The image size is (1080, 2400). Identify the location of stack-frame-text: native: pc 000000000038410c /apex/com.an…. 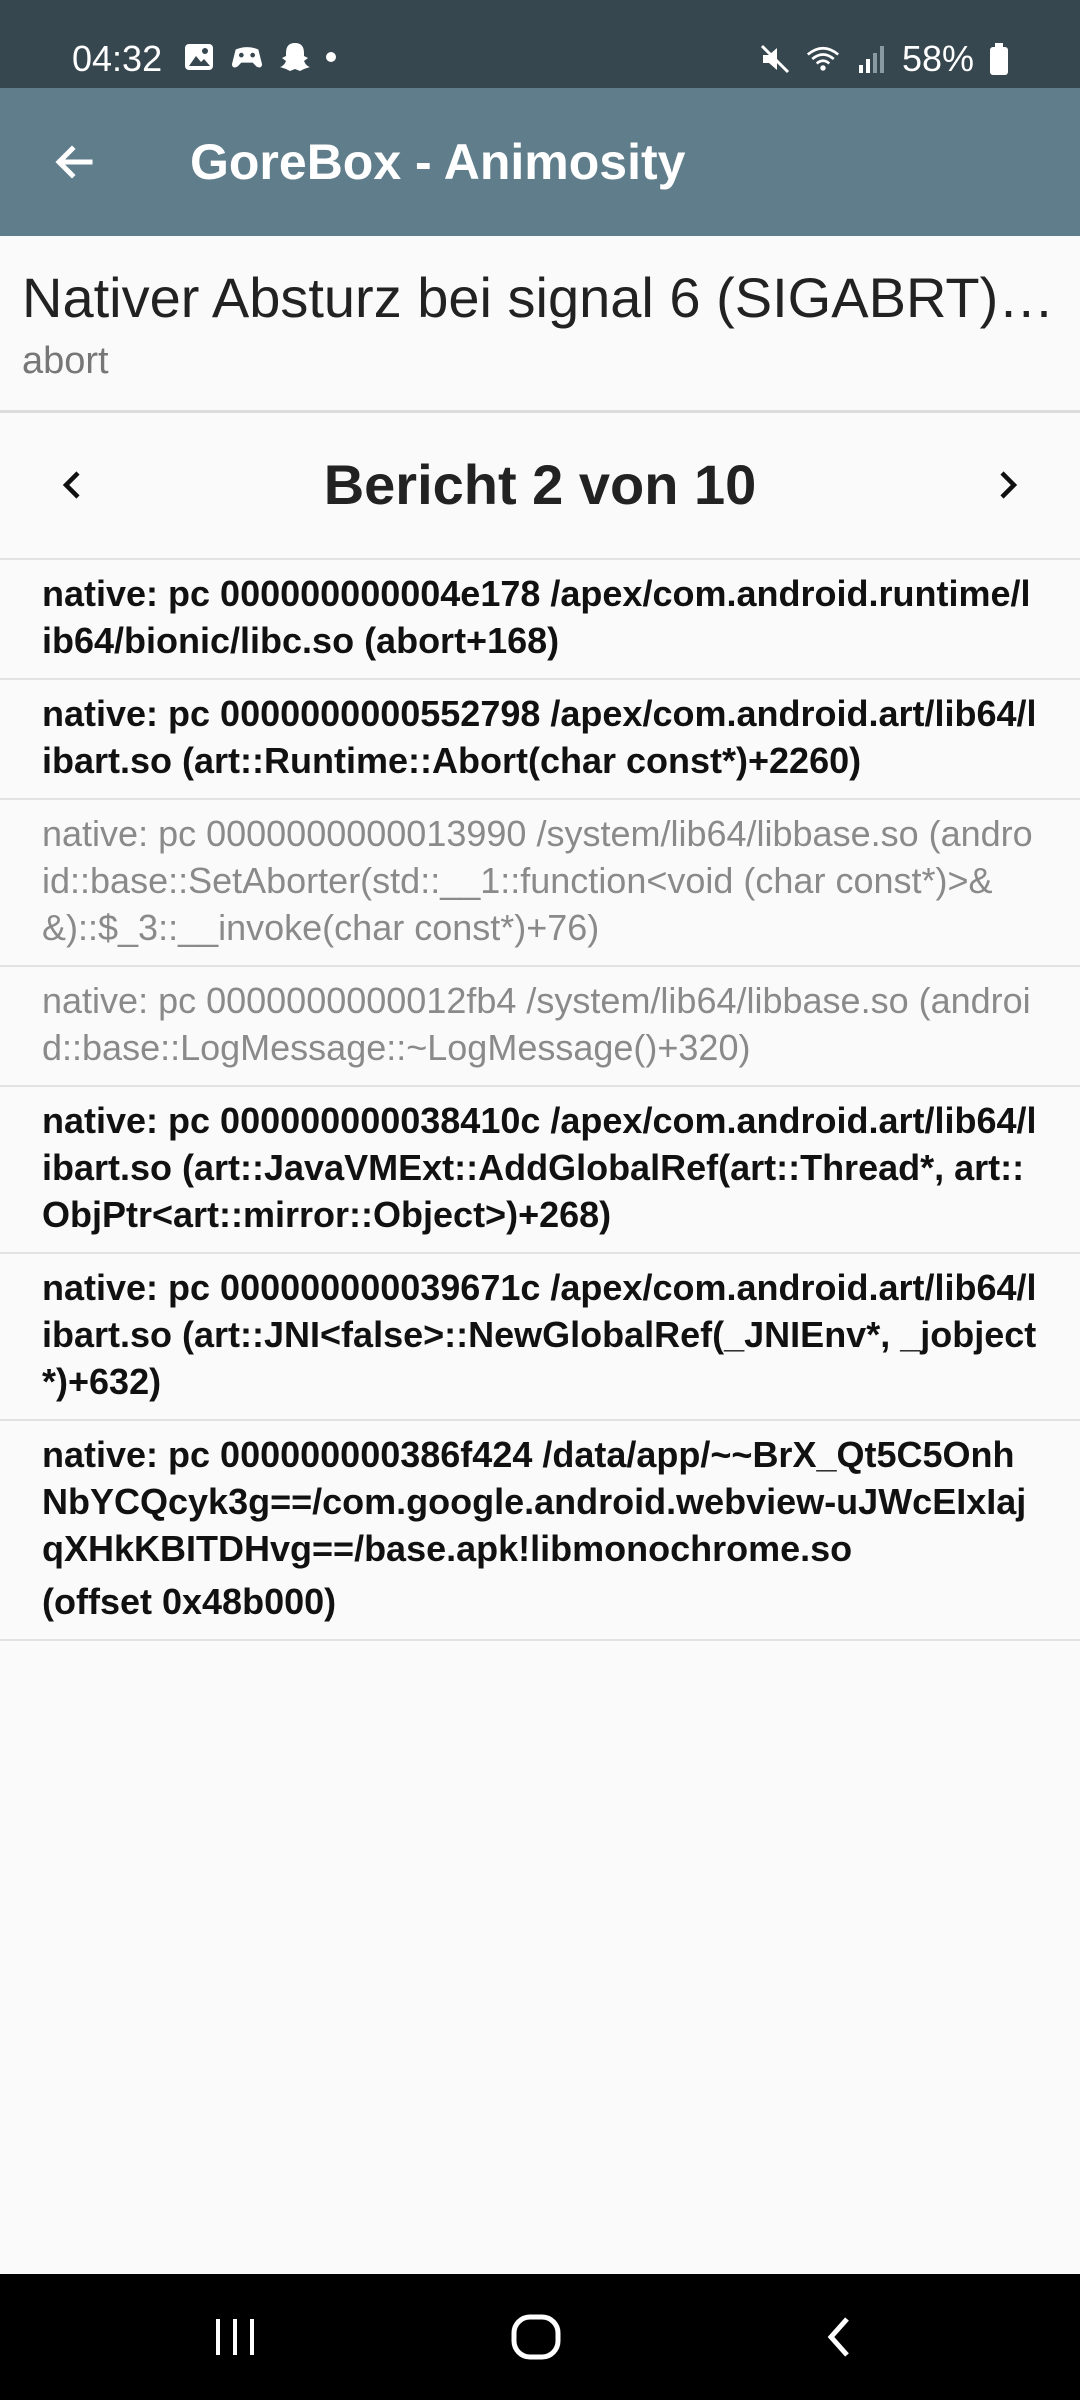
(539, 1167).